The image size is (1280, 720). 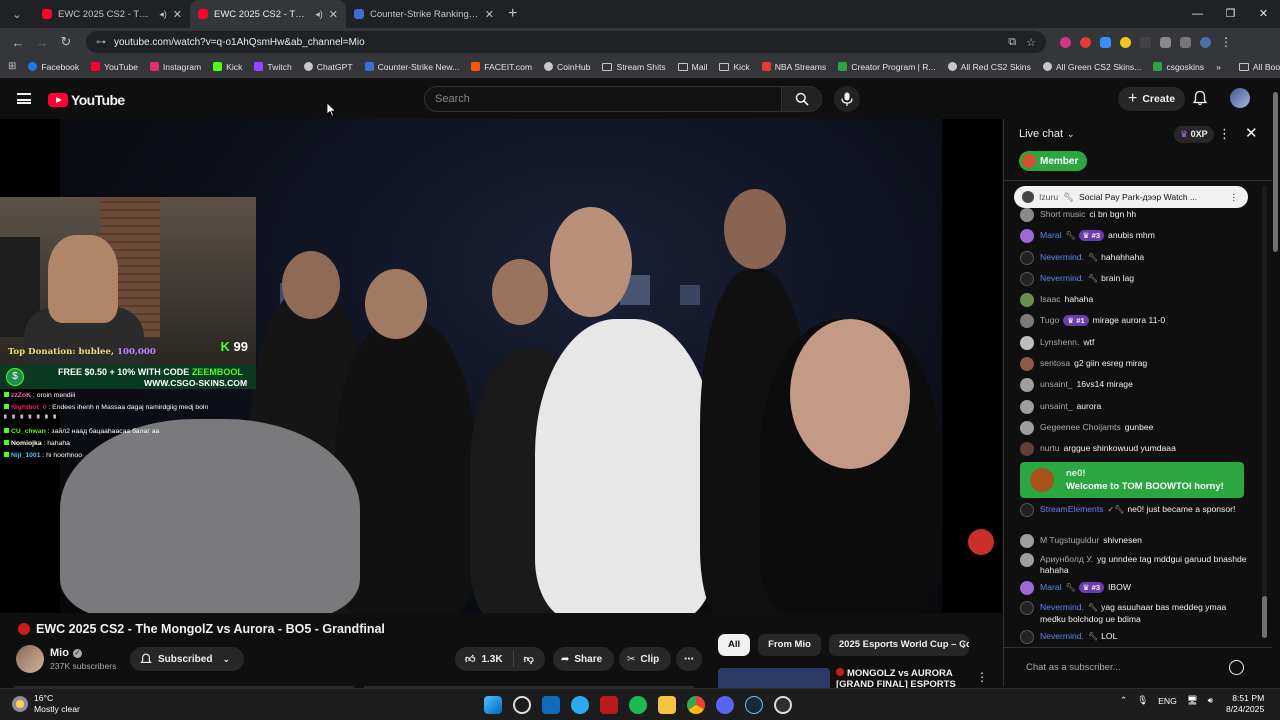 I want to click on bookmark-item: All Red CS2 Skins, so click(x=989, y=67).